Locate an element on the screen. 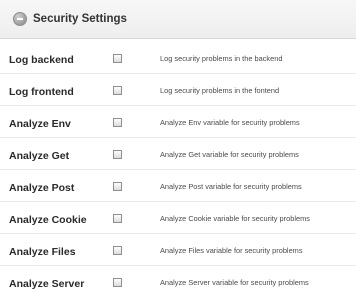 This screenshot has height=290, width=356. setting-label: Analyze Env is located at coordinates (40, 124).